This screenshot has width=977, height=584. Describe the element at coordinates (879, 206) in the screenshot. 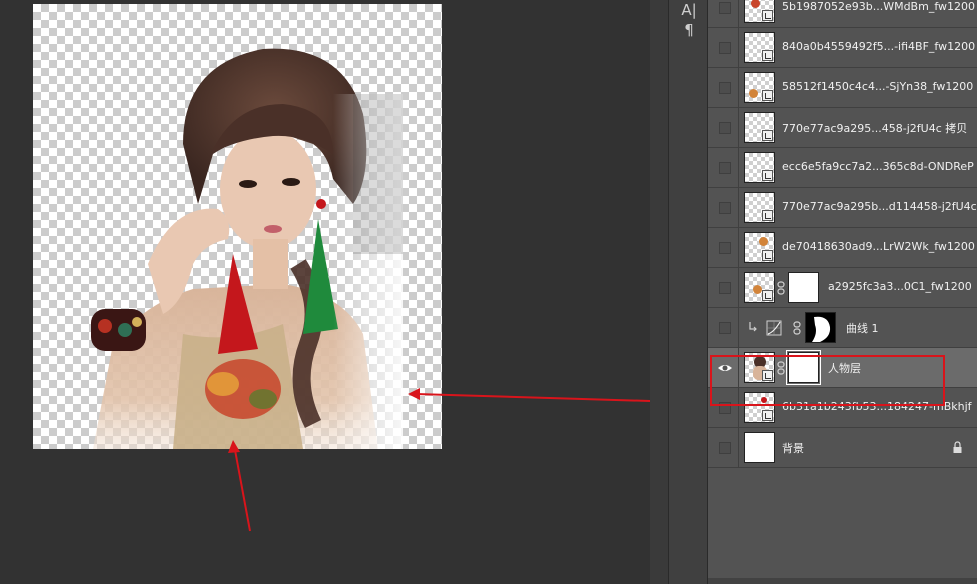

I see `layer-name: 770e77ac9a295b...d114458-j2fU4c` at that location.